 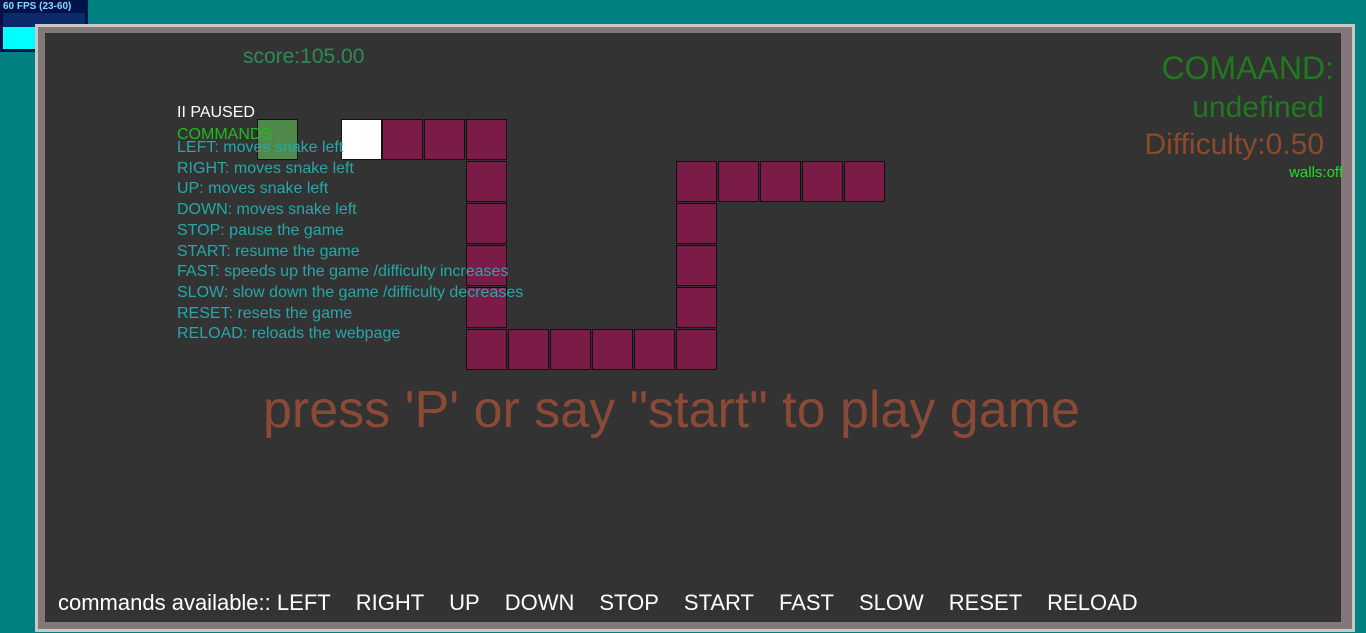 I want to click on available-command-reset: RESET, so click(x=985, y=602).